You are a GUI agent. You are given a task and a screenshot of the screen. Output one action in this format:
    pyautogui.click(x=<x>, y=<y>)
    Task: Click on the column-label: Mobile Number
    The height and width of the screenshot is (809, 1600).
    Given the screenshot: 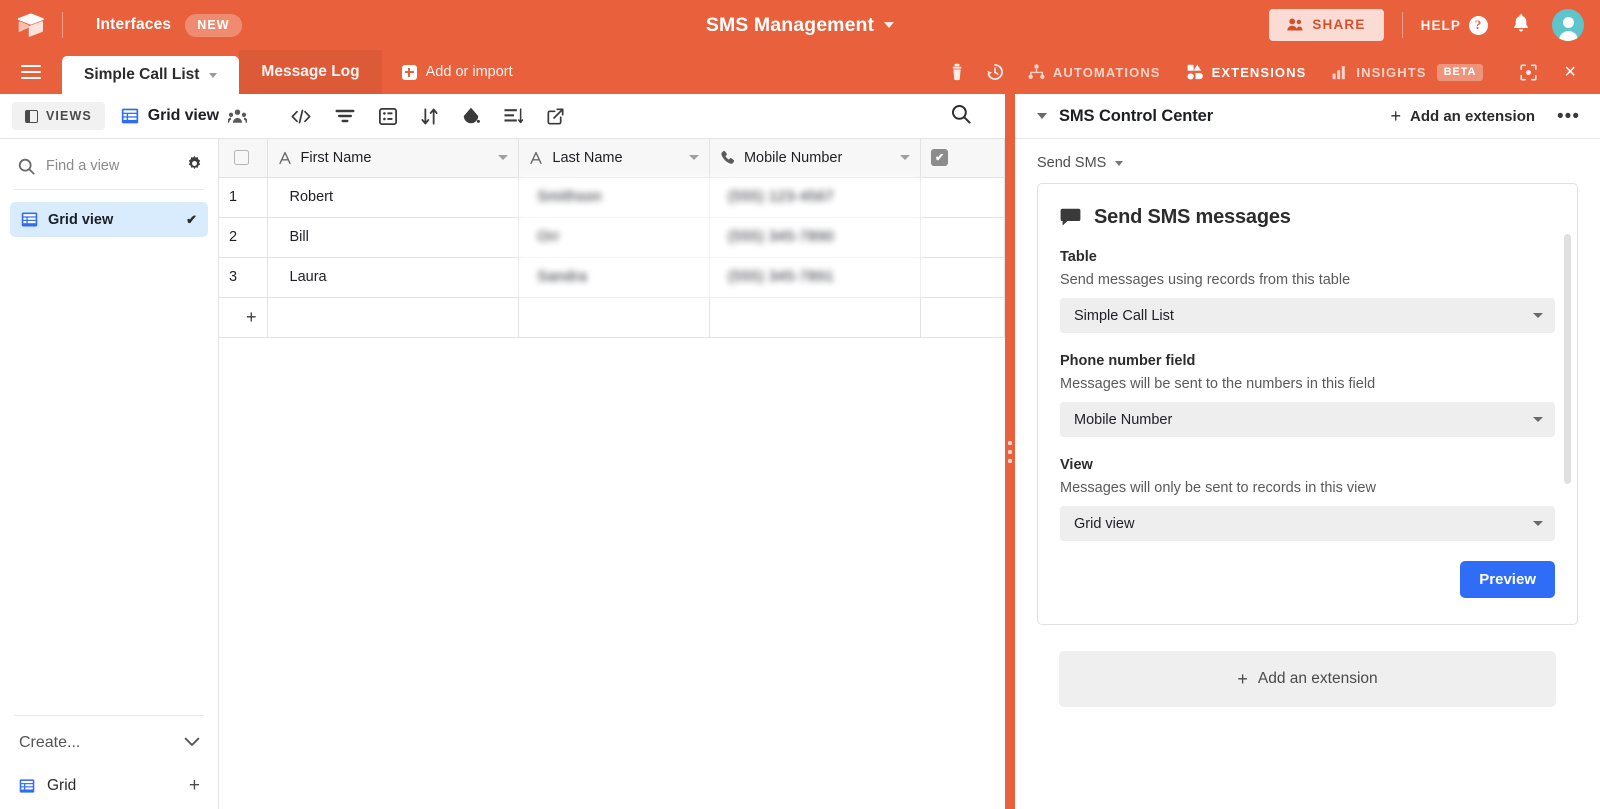 What is the action you would take?
    pyautogui.click(x=793, y=157)
    